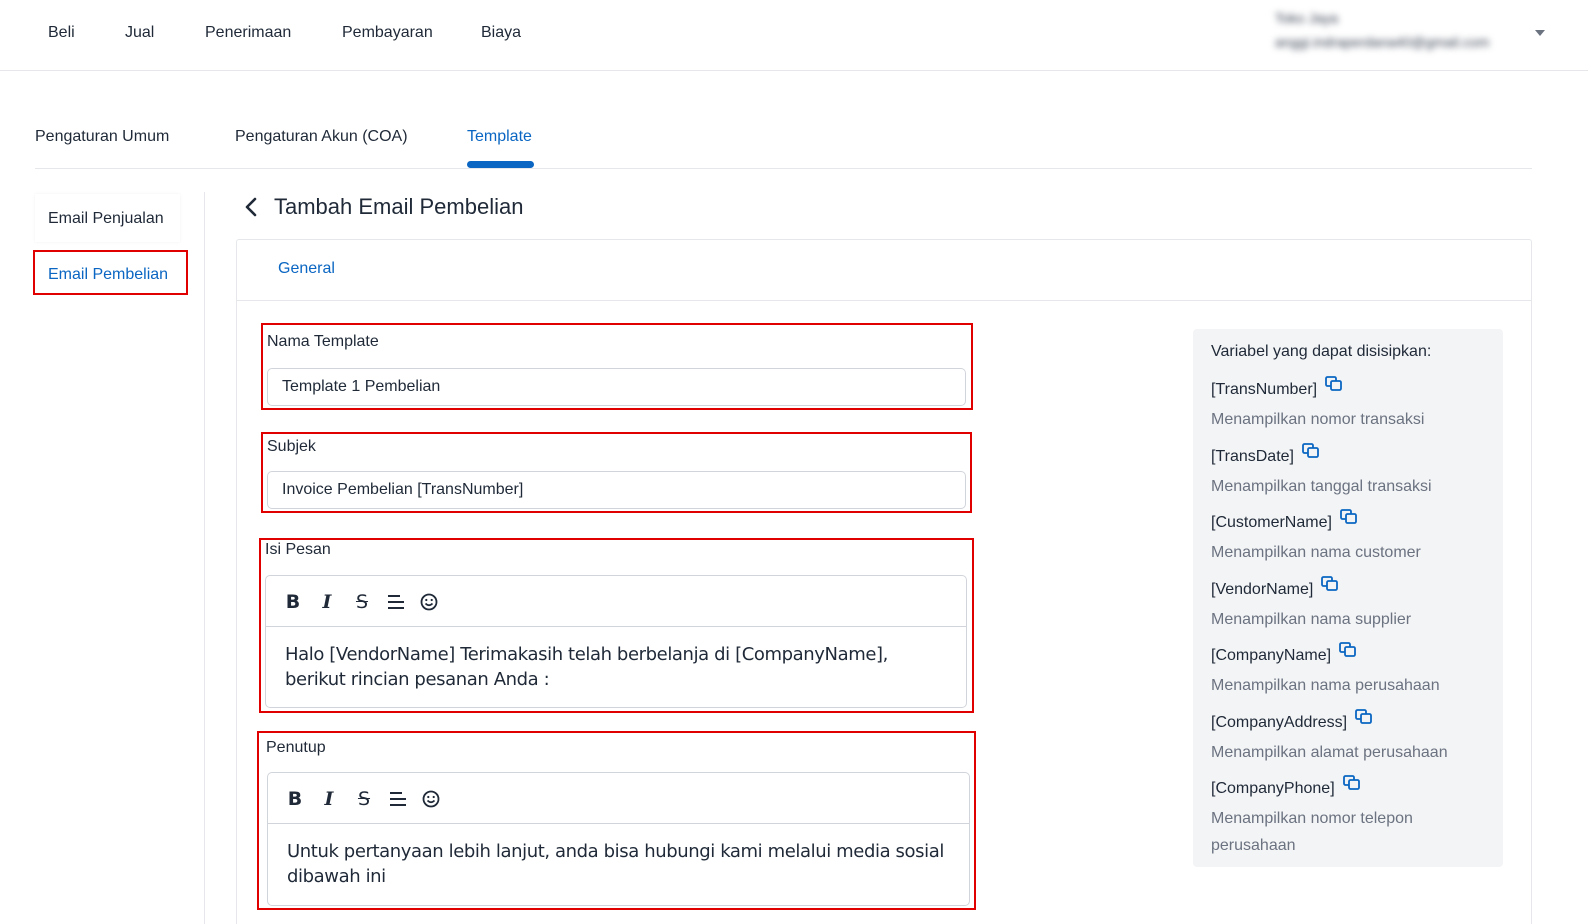 This screenshot has height=924, width=1588. I want to click on template-name-group: Nama Template, so click(617, 366).